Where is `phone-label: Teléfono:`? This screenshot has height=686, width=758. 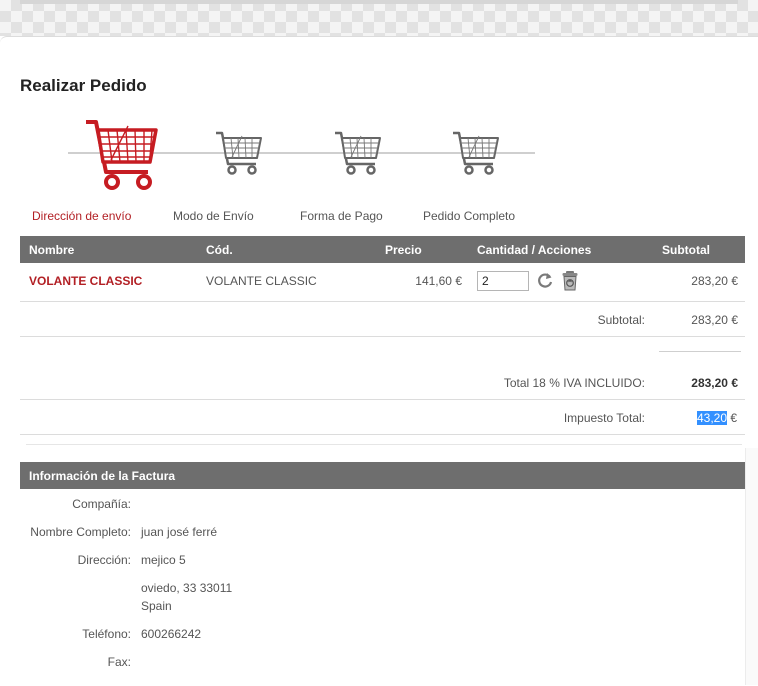 phone-label: Teléfono: is located at coordinates (106, 634).